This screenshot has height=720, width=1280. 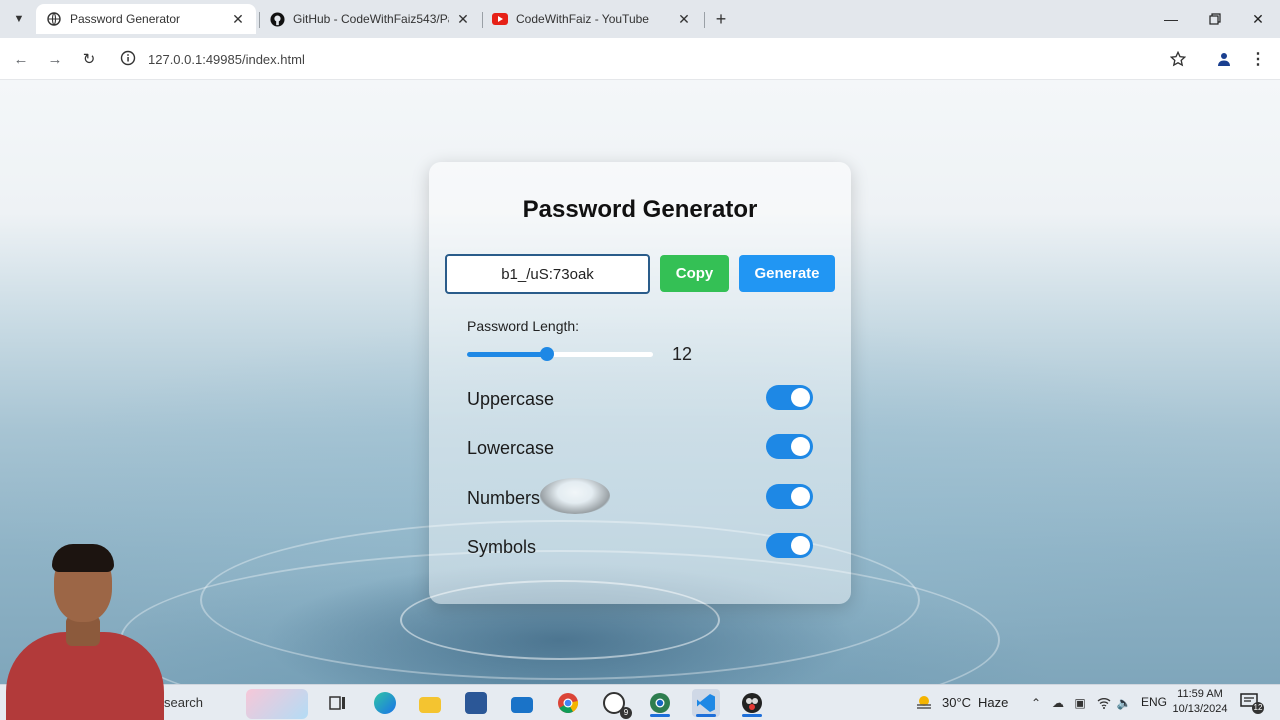 What do you see at coordinates (704, 20) in the screenshot?
I see `tab-separator` at bounding box center [704, 20].